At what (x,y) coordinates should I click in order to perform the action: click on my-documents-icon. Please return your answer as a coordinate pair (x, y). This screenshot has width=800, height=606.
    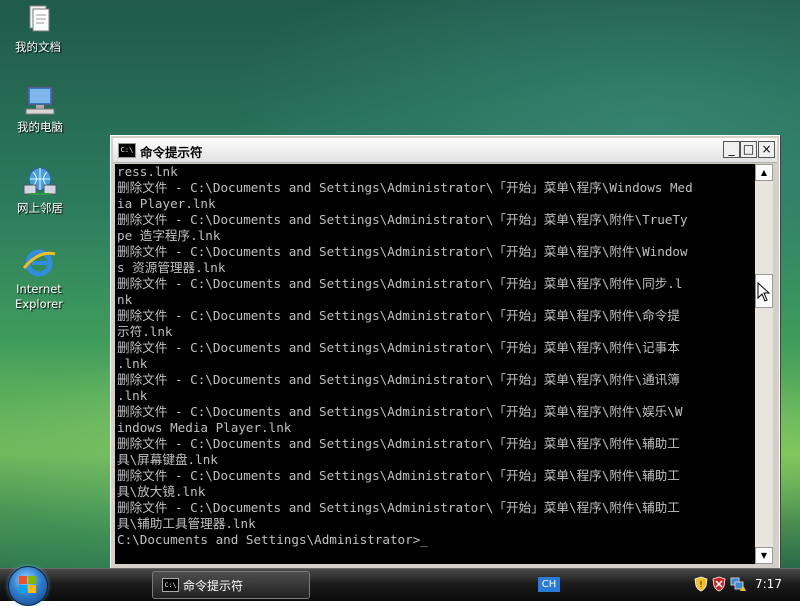
    Looking at the image, I should click on (38, 21).